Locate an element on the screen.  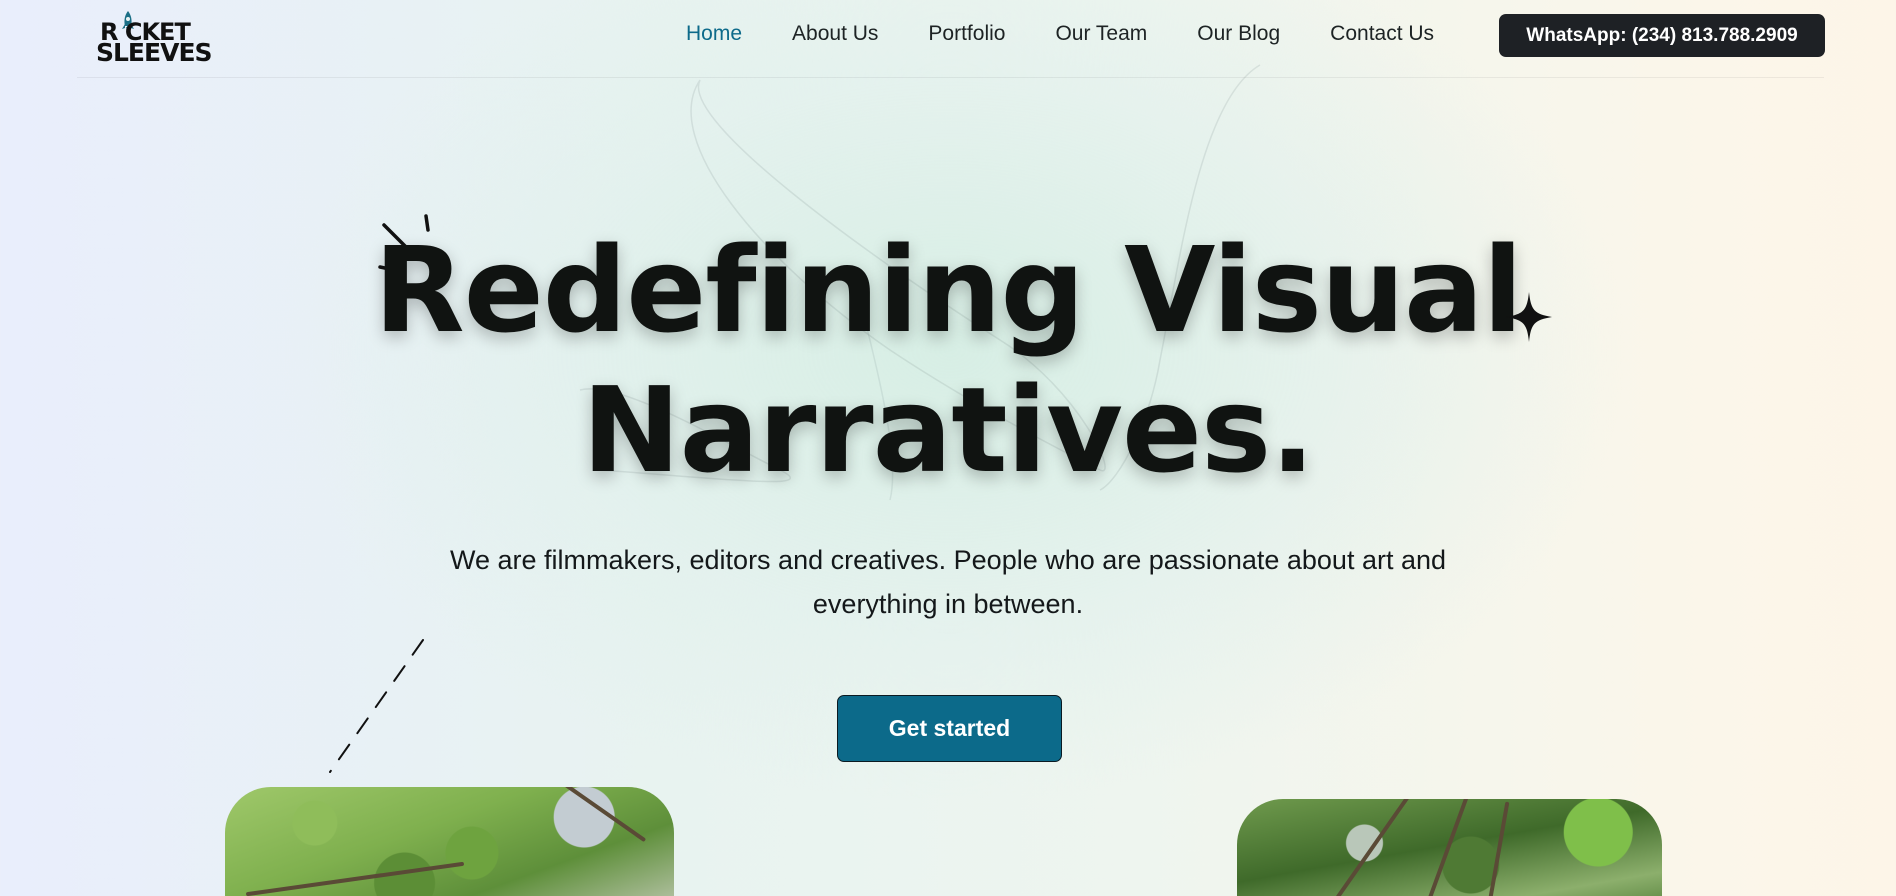
nav-about-us: About Us is located at coordinates (835, 34).